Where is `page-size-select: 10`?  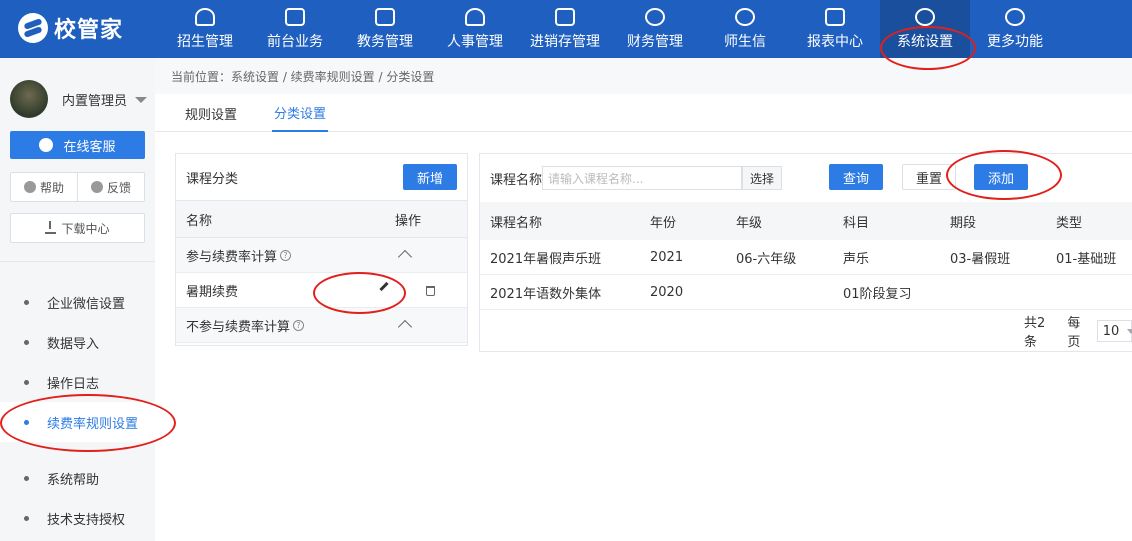 page-size-select: 10 is located at coordinates (1114, 331).